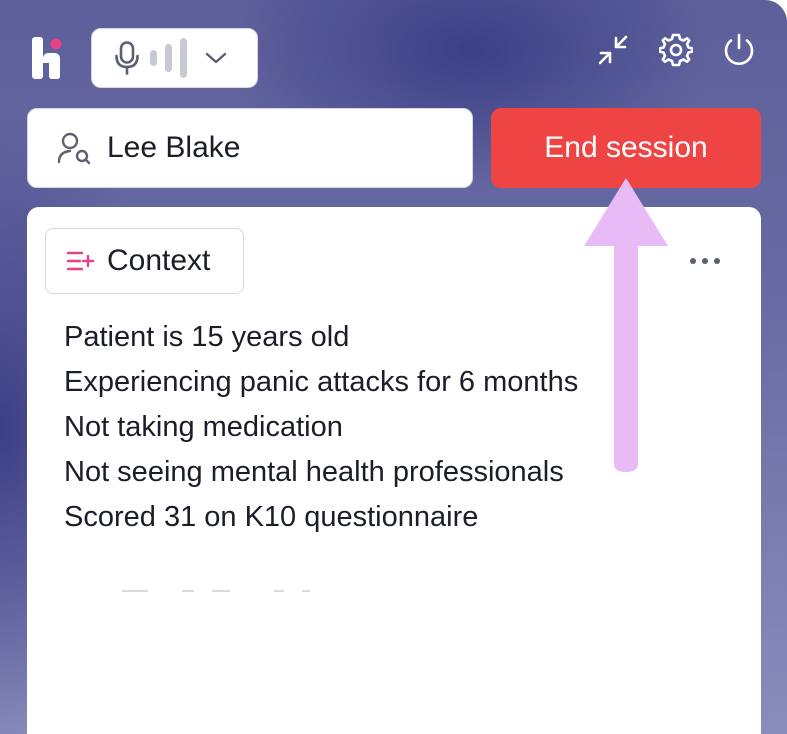  I want to click on end-session-button: End session, so click(626, 148).